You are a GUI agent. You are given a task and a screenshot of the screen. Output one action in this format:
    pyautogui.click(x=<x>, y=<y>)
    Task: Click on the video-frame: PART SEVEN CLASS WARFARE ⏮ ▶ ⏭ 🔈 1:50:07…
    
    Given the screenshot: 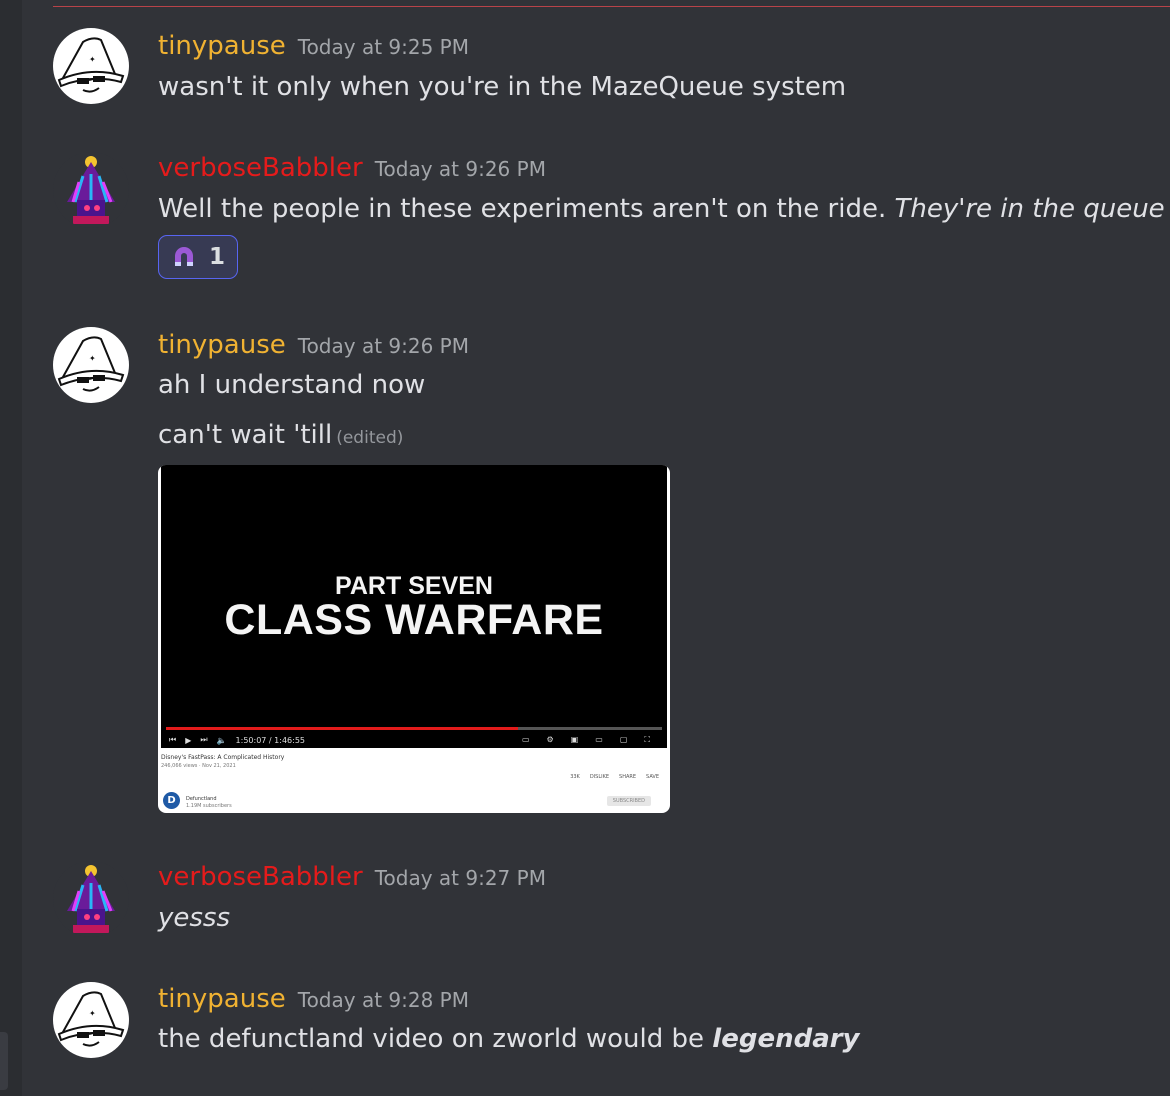 What is the action you would take?
    pyautogui.click(x=414, y=606)
    